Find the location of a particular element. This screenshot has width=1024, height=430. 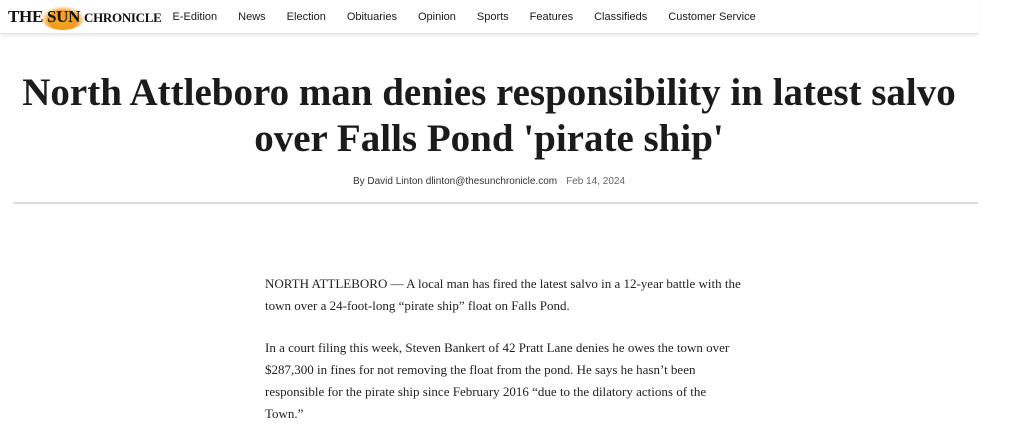

site-logo: THE SUN CHRONICLE is located at coordinates (85, 17).